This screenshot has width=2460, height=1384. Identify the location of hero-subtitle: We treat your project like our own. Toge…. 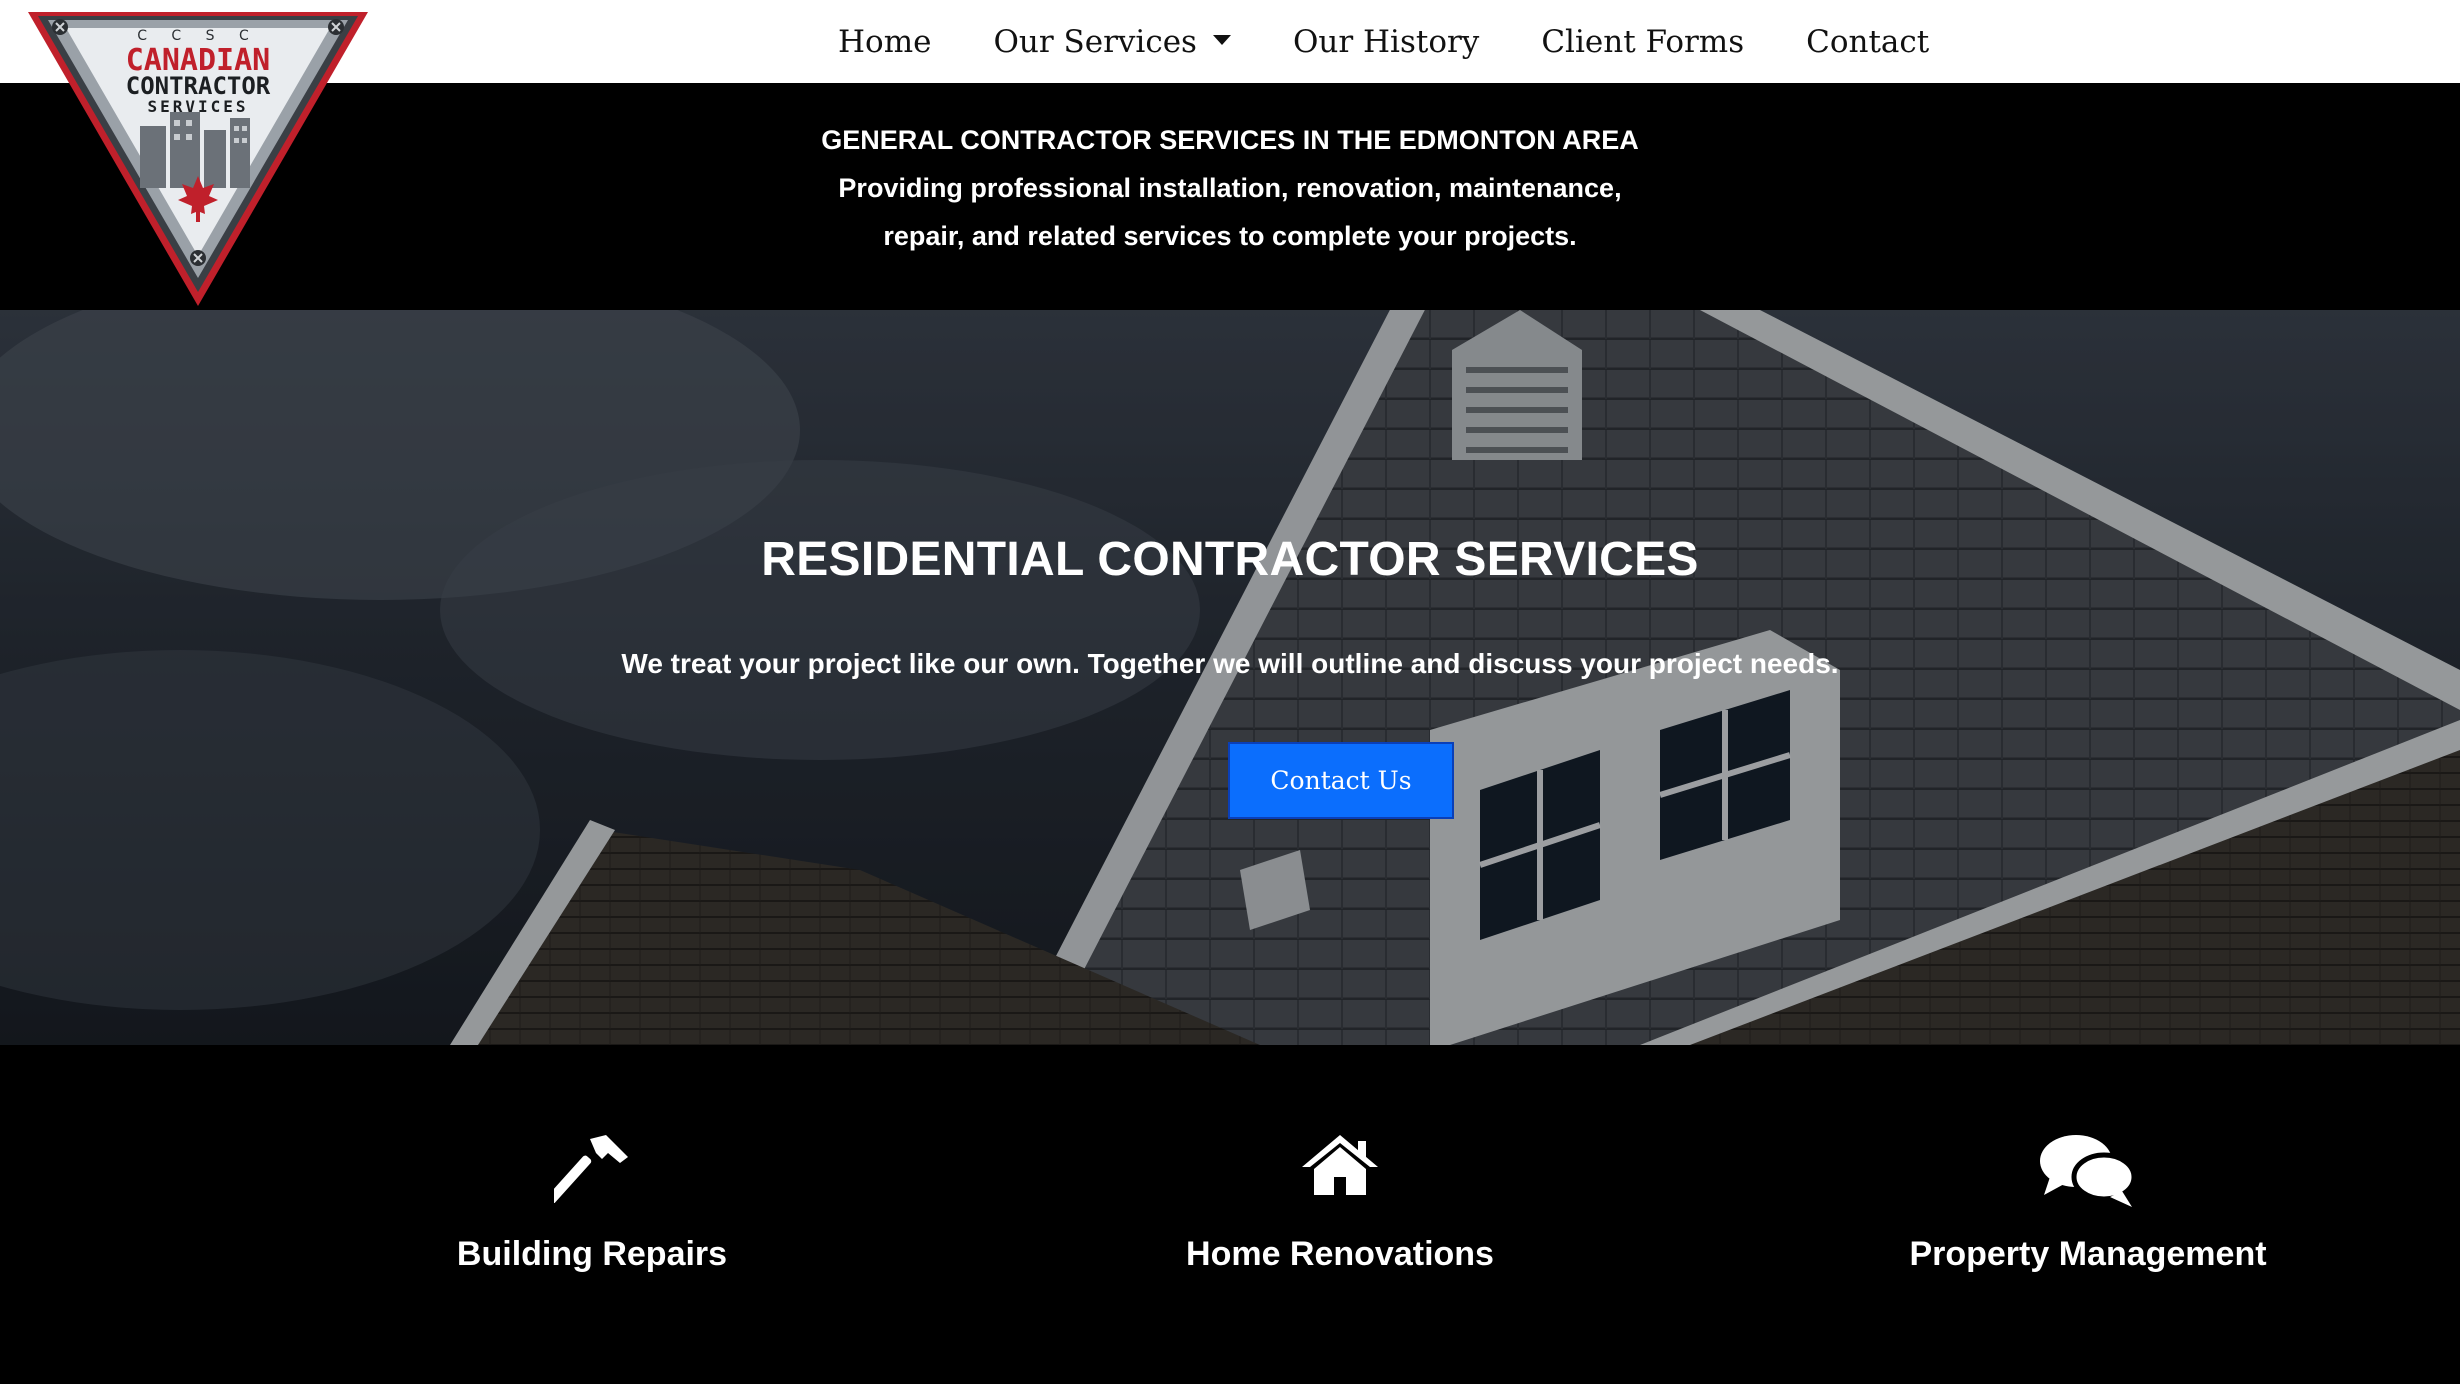
(1230, 663).